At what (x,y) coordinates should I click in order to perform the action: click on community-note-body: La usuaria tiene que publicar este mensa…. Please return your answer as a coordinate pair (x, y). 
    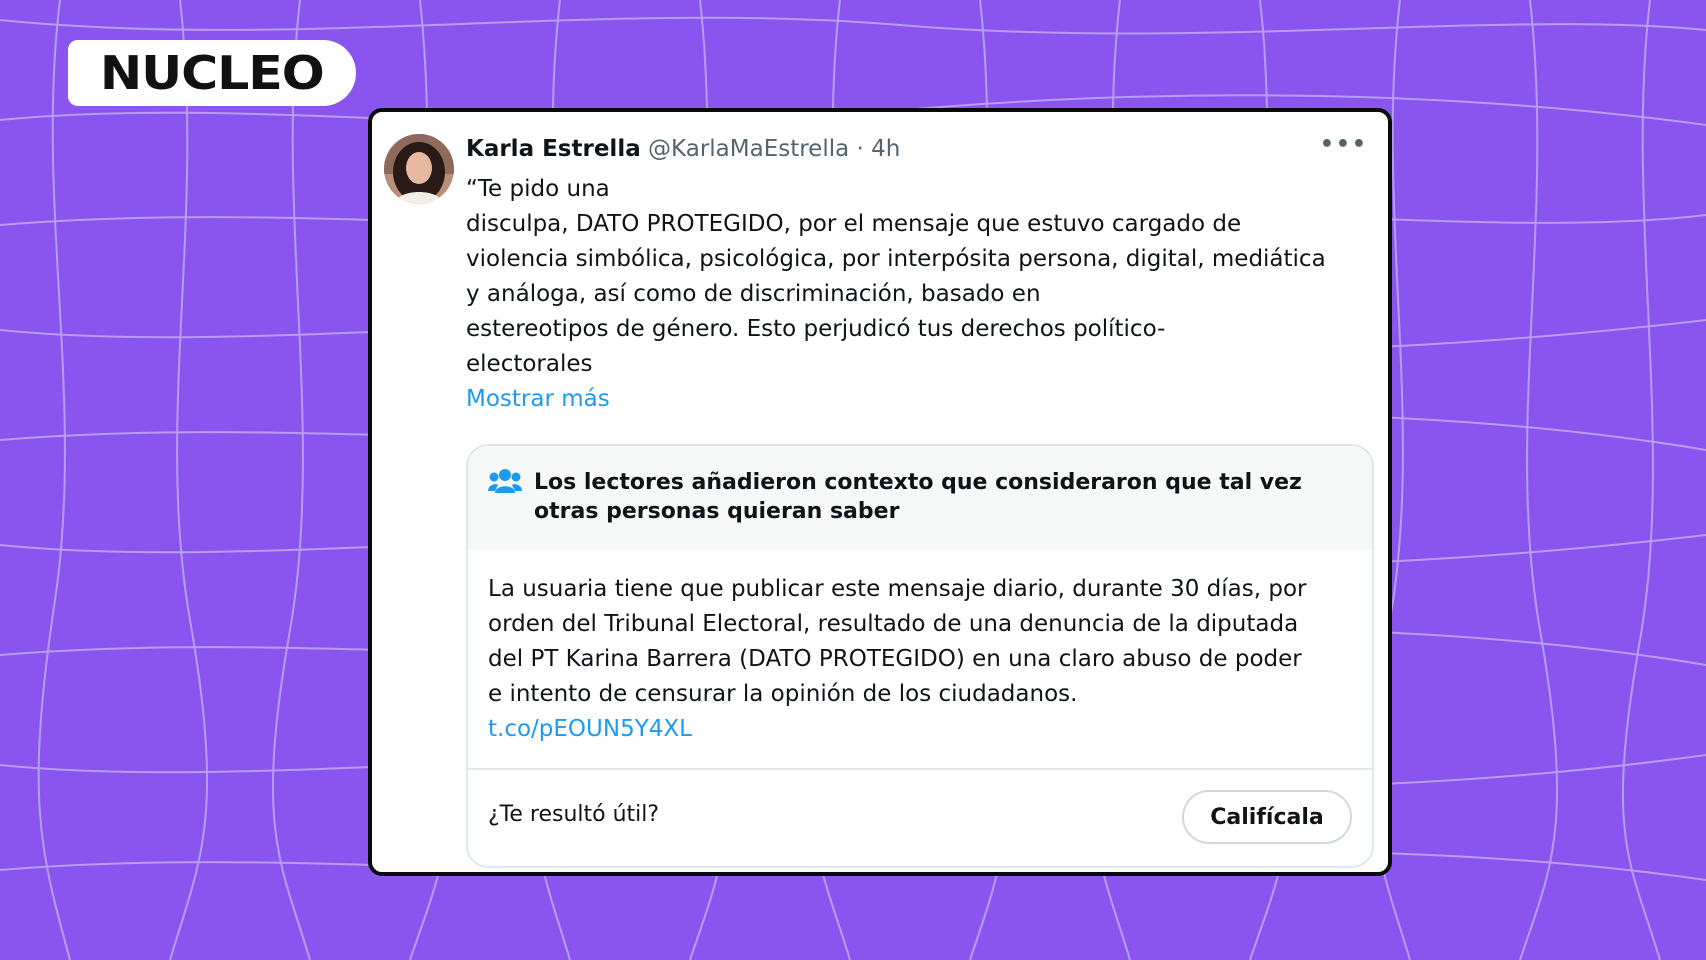
    Looking at the image, I should click on (923, 659).